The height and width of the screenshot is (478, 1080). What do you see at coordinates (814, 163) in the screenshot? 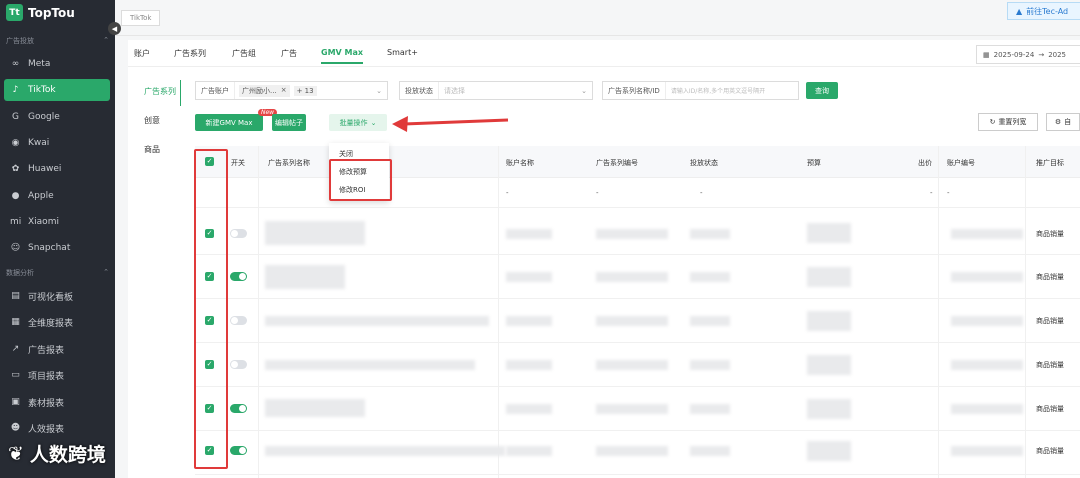
I see `col-budget: 预算` at bounding box center [814, 163].